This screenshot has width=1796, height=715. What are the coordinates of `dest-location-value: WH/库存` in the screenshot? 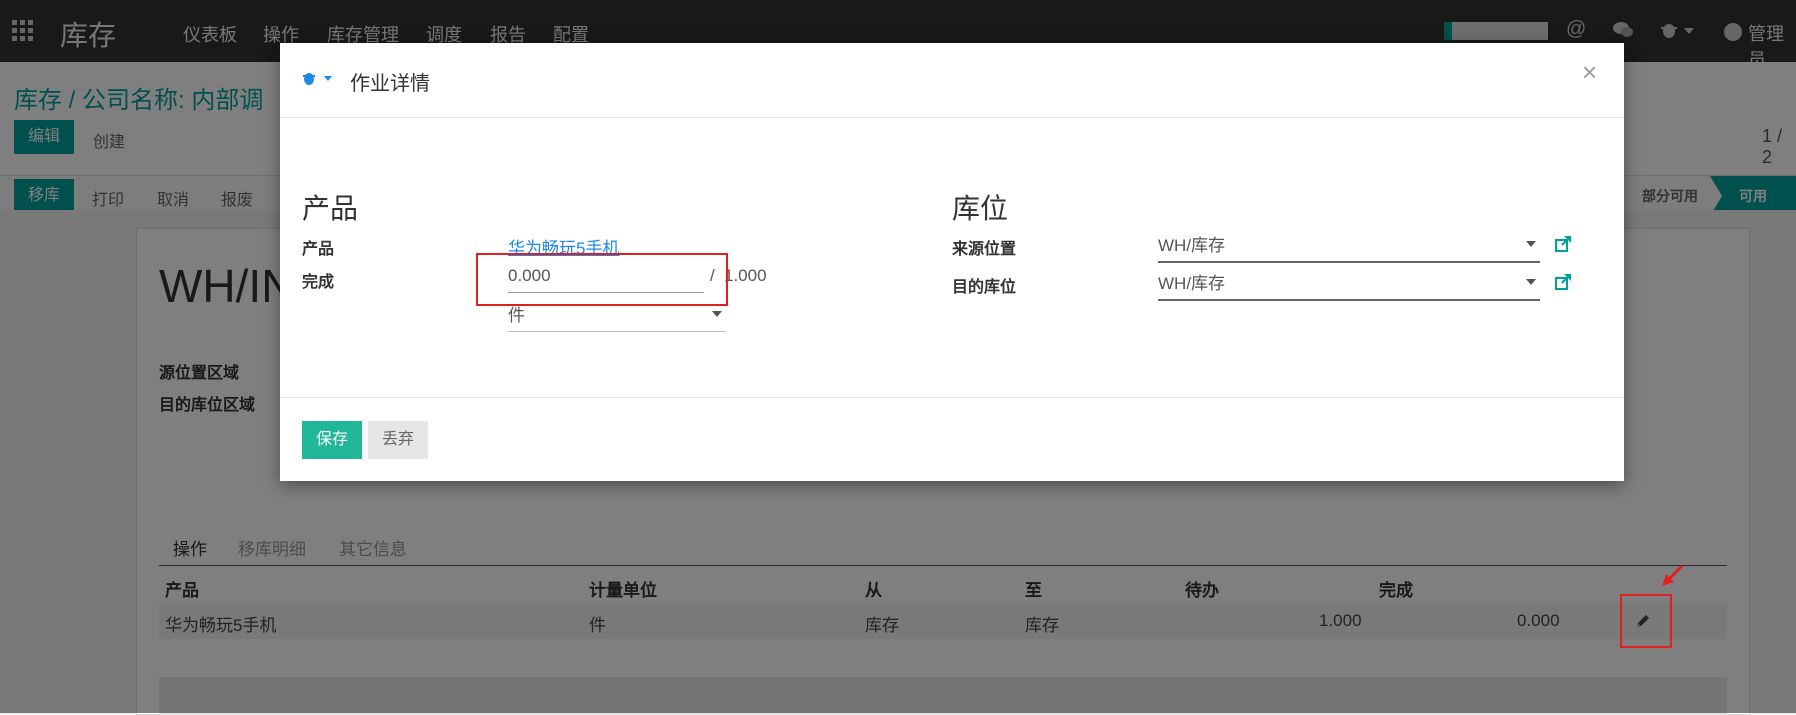 It's located at (1192, 283).